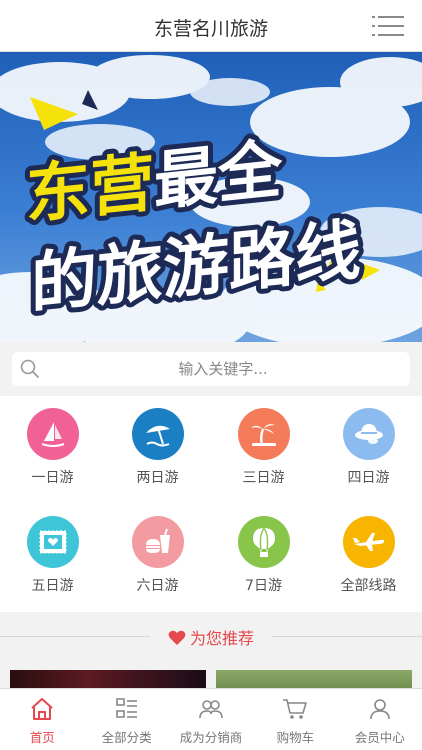  I want to click on category-label: 7日游, so click(263, 586).